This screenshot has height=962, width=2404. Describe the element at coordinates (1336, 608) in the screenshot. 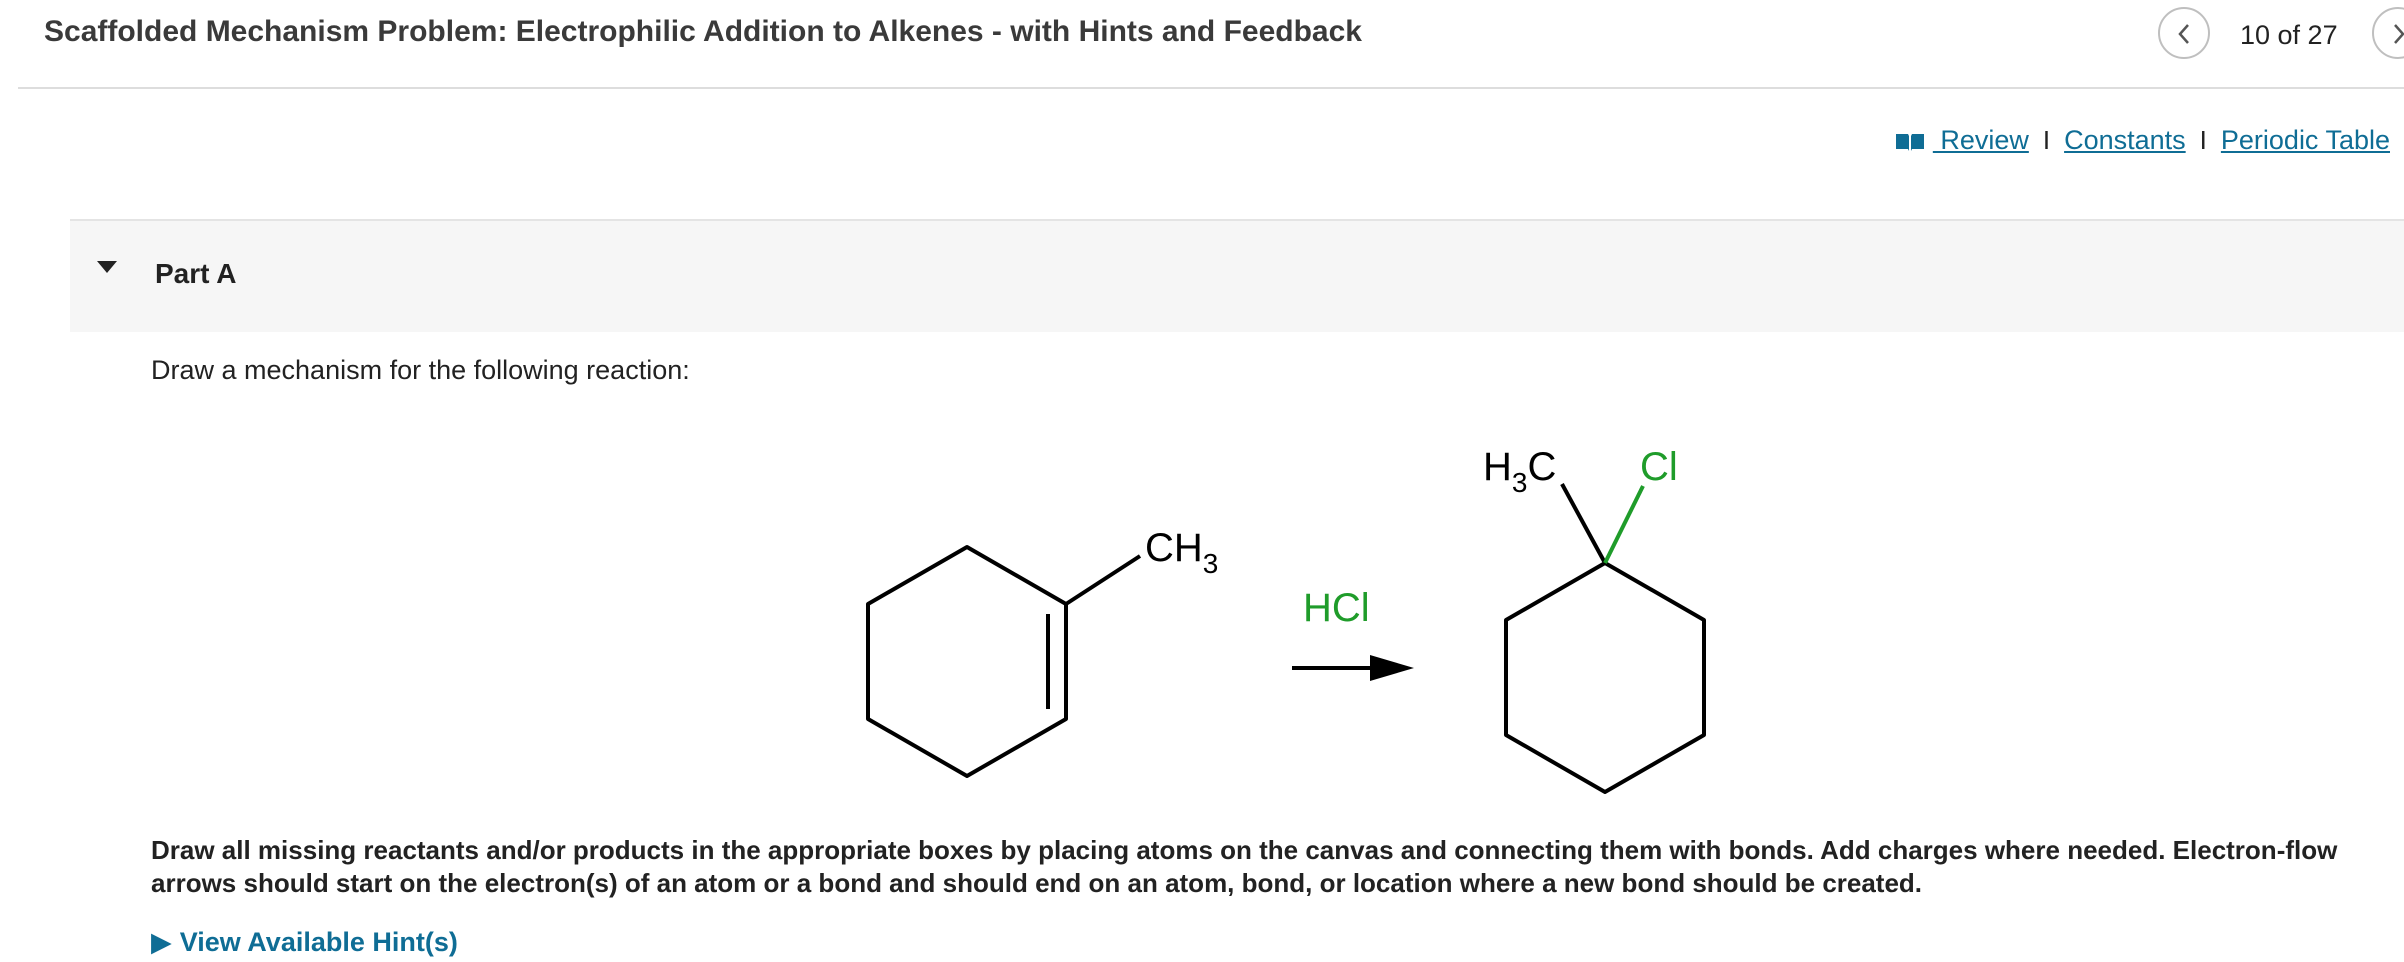

I see `reagent-label: HCl` at that location.